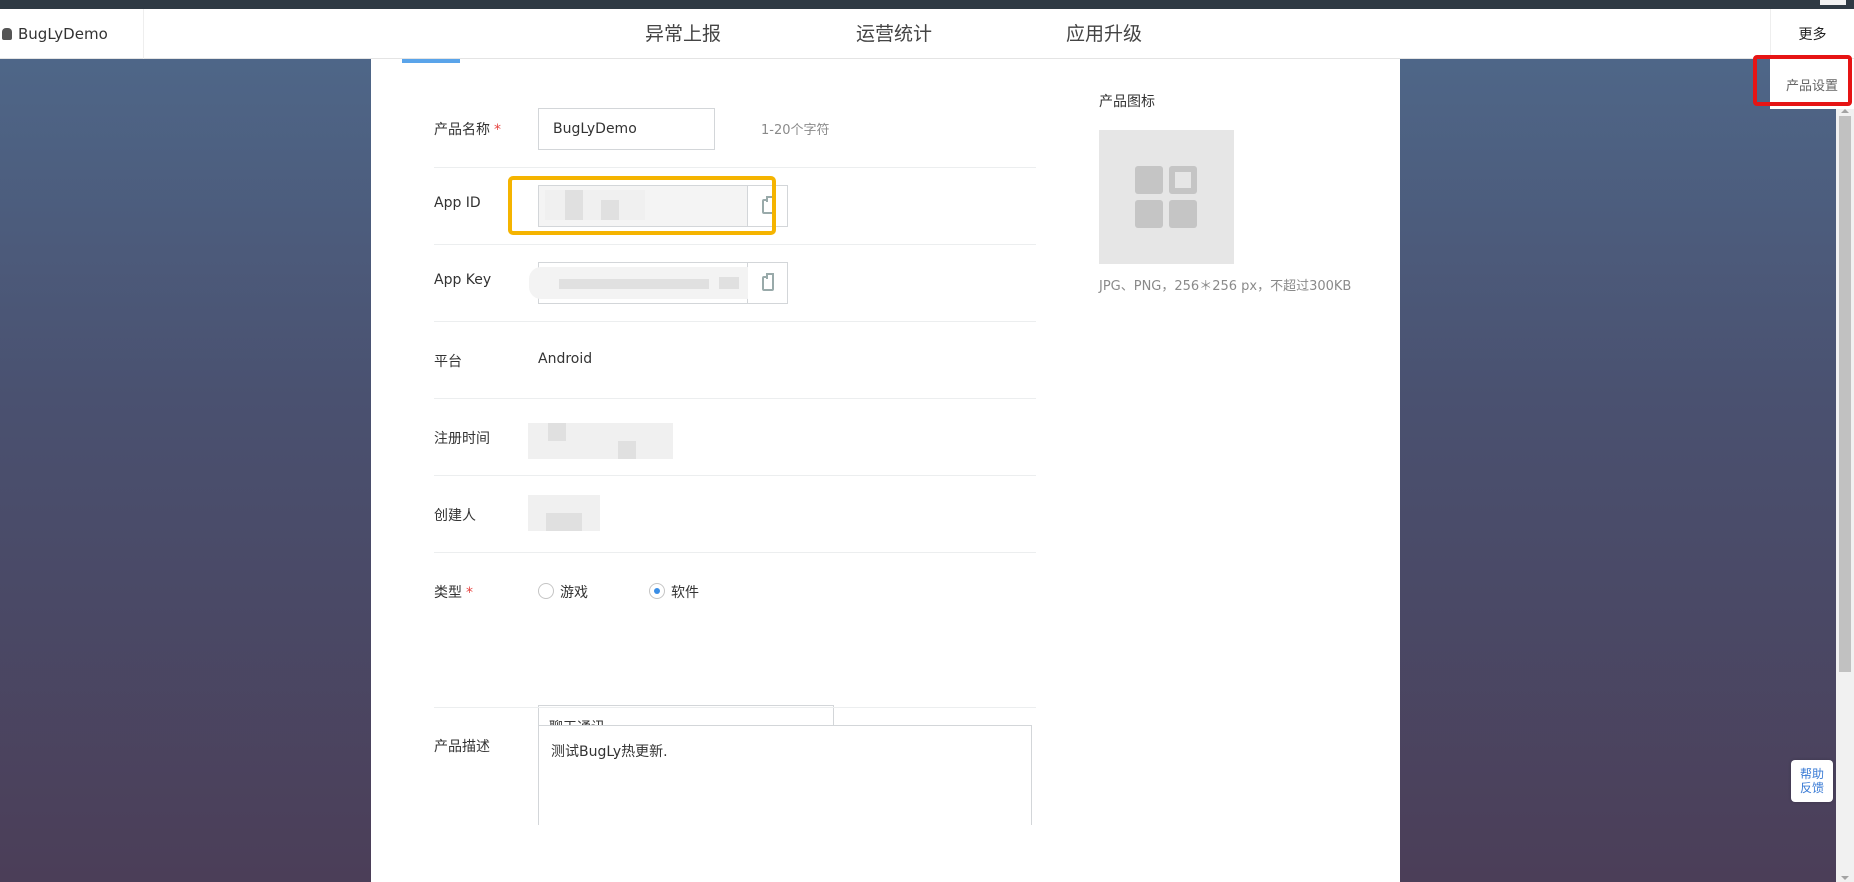 The width and height of the screenshot is (1854, 882). I want to click on radio-software-label: 软件, so click(685, 592).